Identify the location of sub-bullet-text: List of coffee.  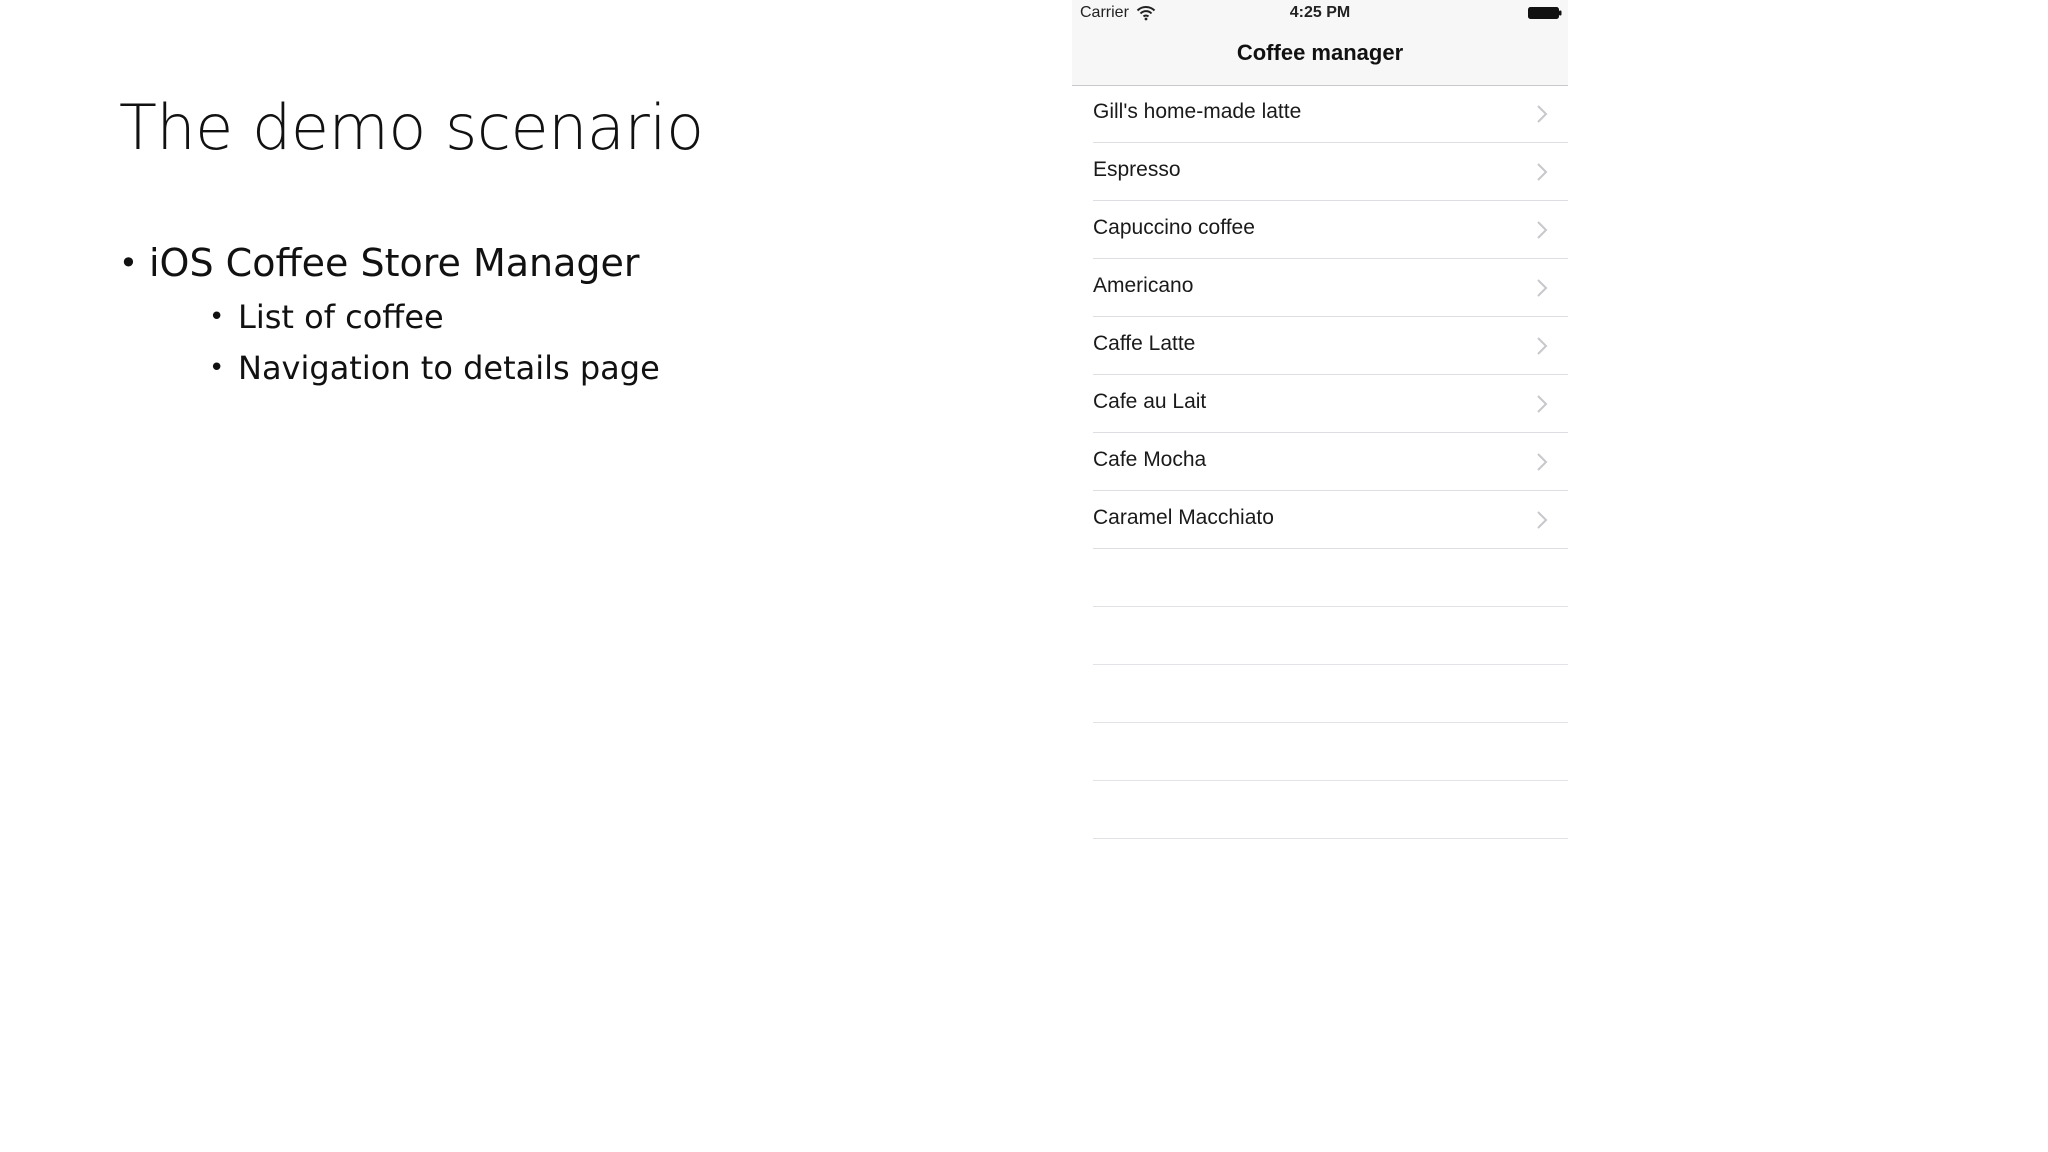
(341, 317).